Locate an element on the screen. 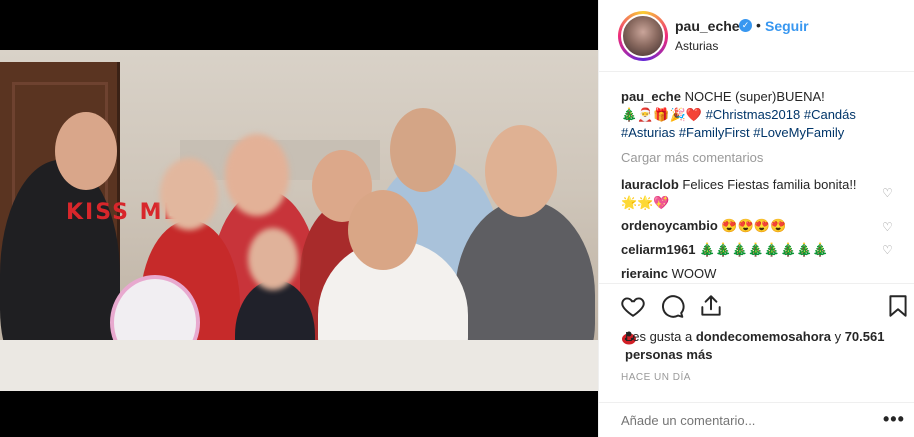 The width and height of the screenshot is (914, 437). avatar-image is located at coordinates (643, 36).